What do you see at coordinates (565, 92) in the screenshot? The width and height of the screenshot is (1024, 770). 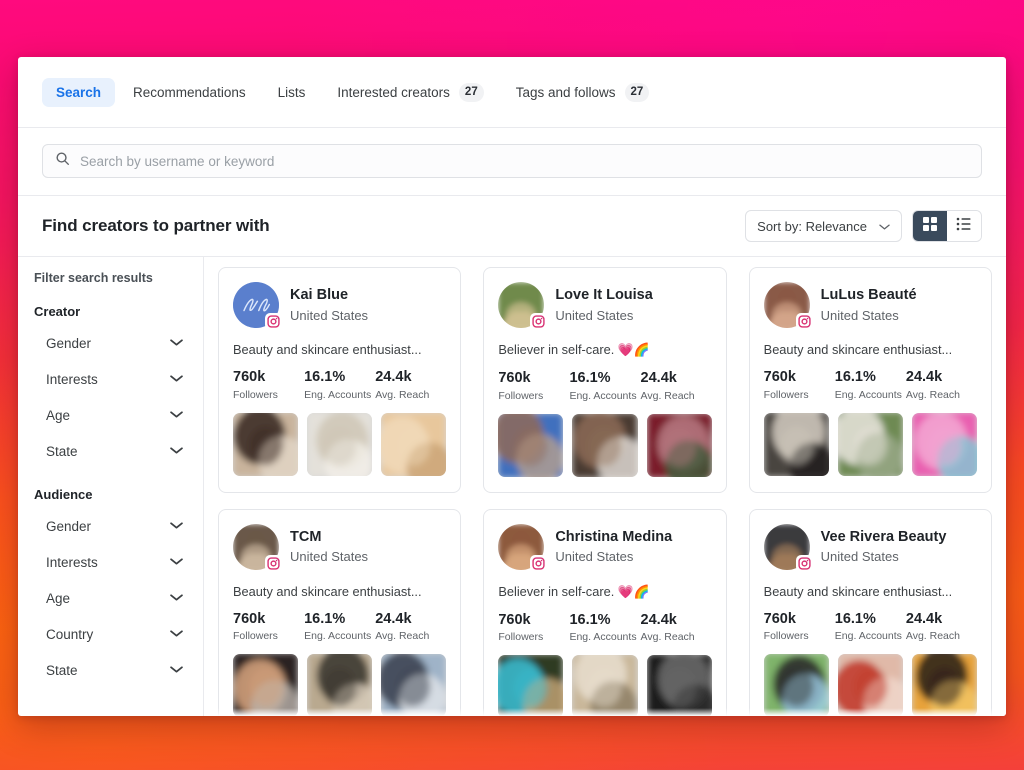 I see `tab-label: Tags and follows` at bounding box center [565, 92].